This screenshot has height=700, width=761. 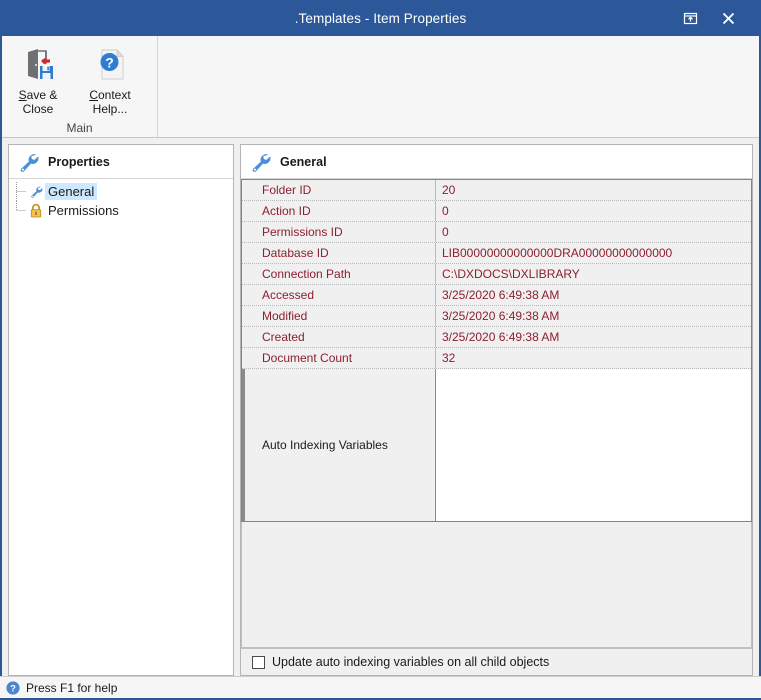 What do you see at coordinates (593, 274) in the screenshot?
I see `property-value: C:\DXDOCS\DXLIBRARY` at bounding box center [593, 274].